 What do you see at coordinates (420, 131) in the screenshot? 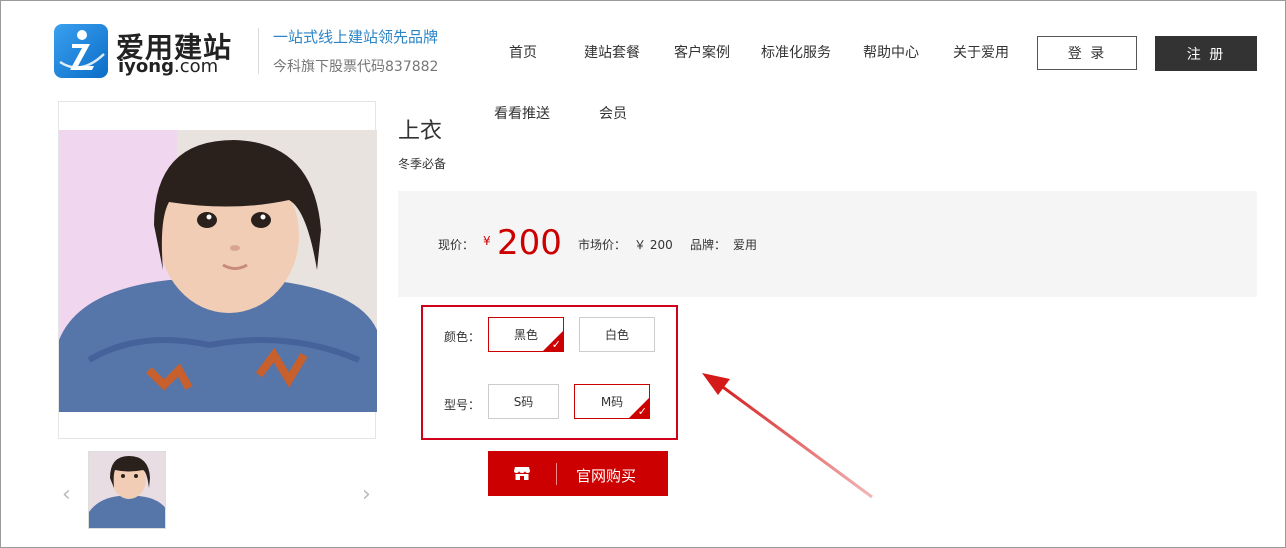
I see `product-title: 上衣` at bounding box center [420, 131].